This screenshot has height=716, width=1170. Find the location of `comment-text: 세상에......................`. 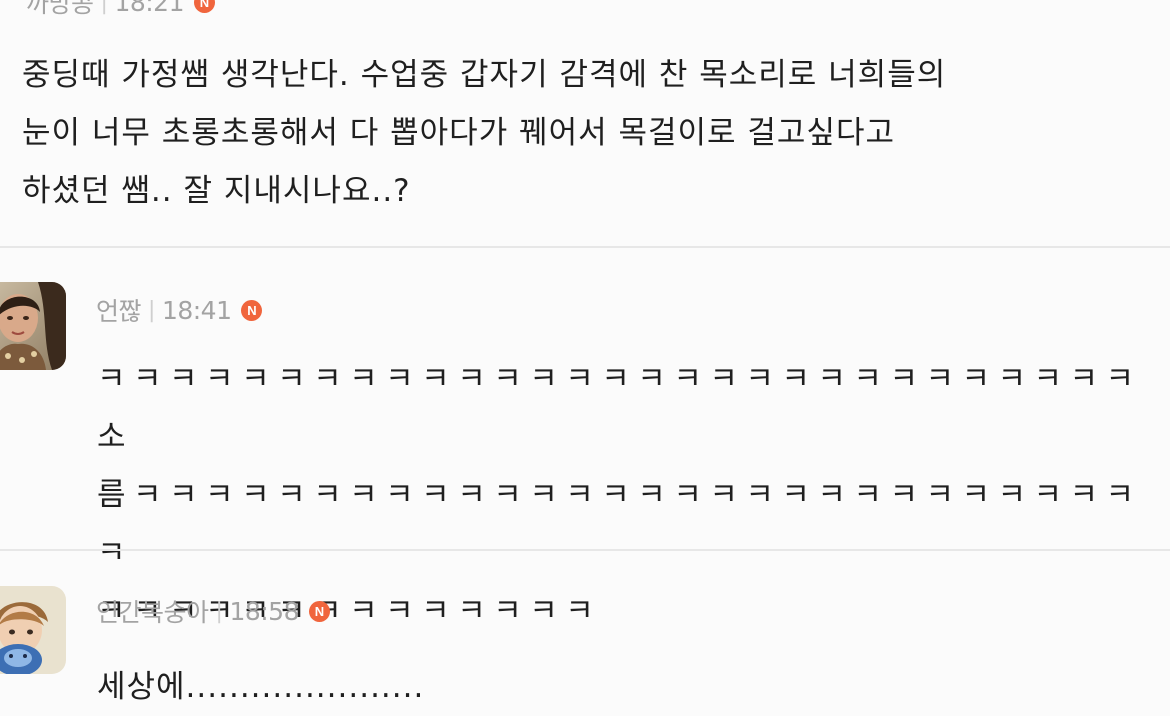

comment-text: 세상에...................... is located at coordinates (261, 687).